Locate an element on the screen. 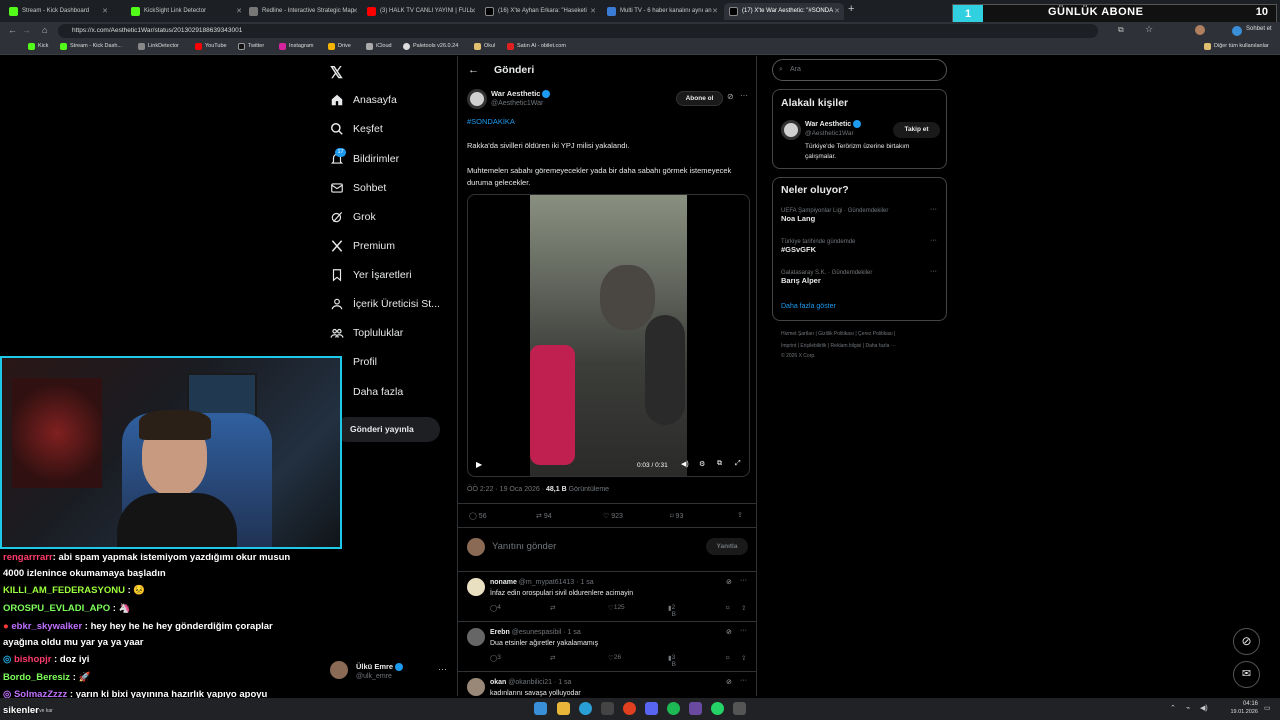 This screenshot has width=1280, height=720. like-action: ♡ 923 is located at coordinates (613, 516).